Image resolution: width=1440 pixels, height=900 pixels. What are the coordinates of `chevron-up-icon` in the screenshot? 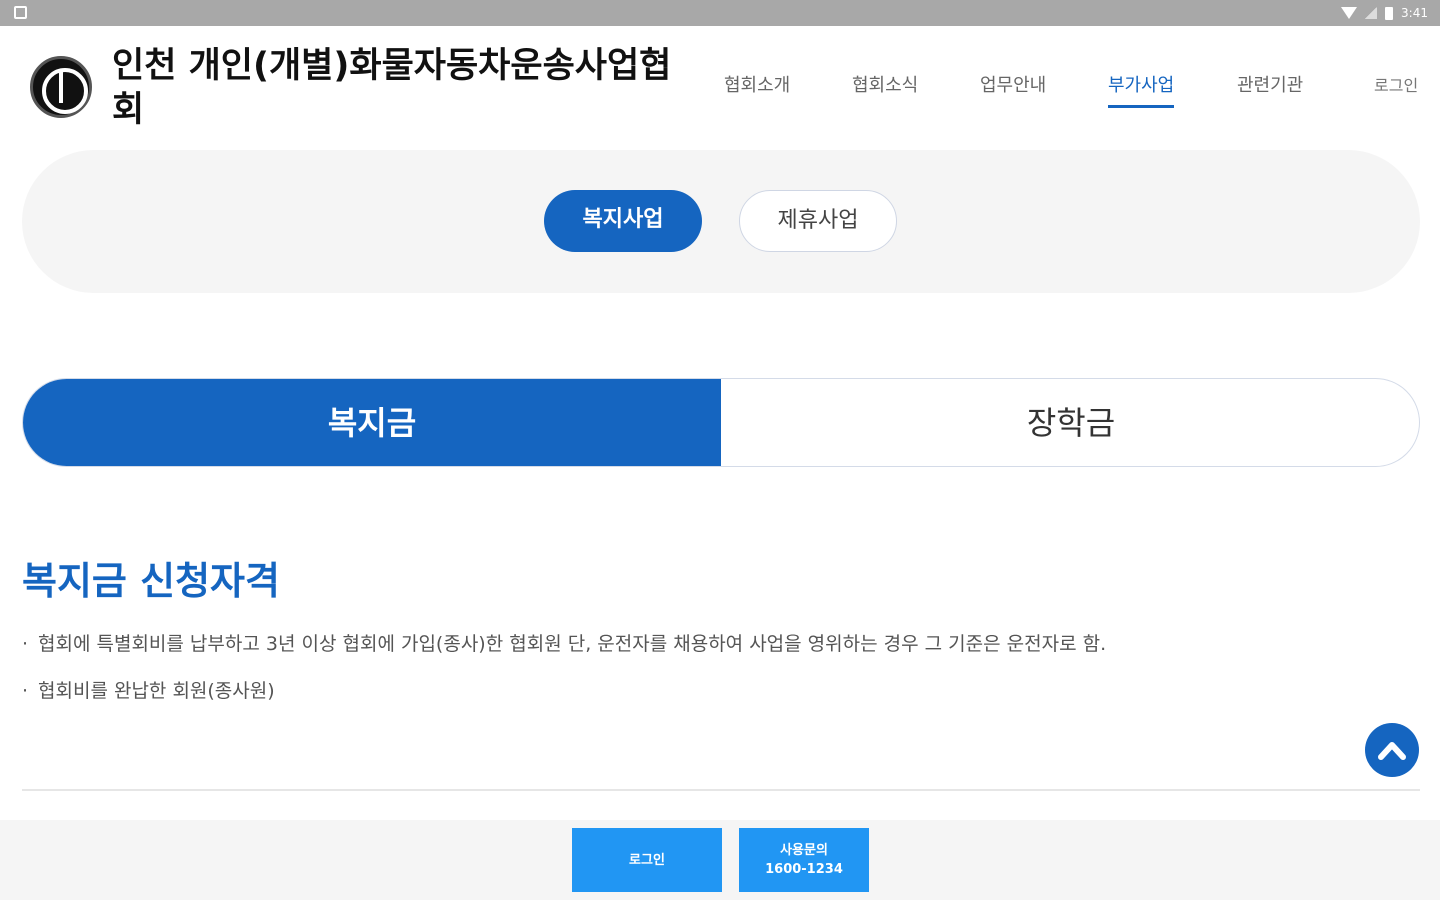 It's located at (1392, 751).